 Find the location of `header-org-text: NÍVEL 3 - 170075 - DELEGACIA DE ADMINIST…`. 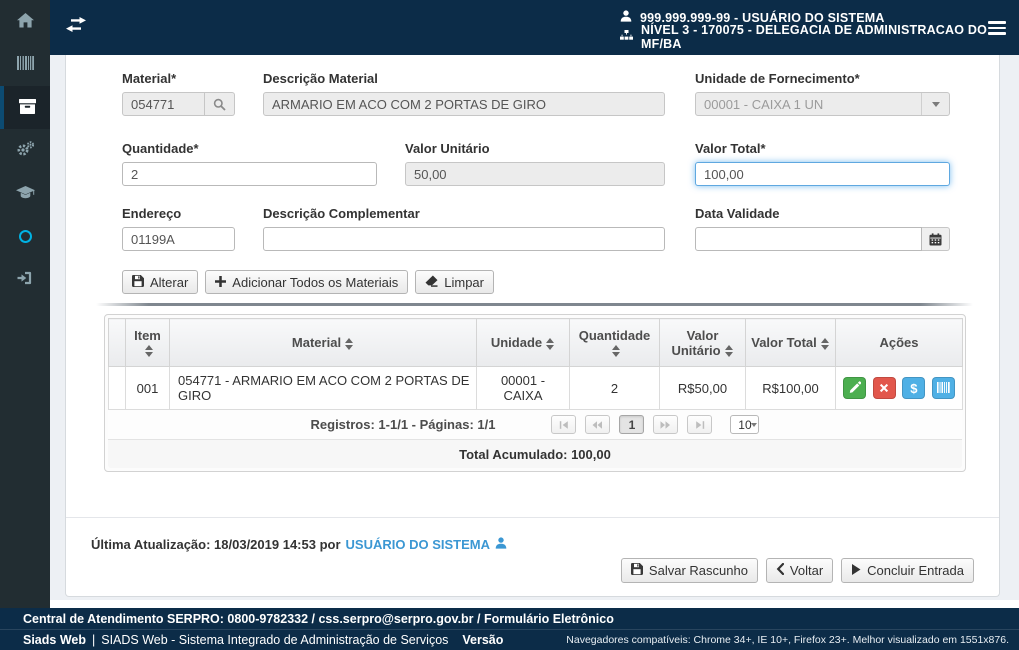

header-org-text: NÍVEL 3 - 170075 - DELEGACIA DE ADMINIST… is located at coordinates (814, 36).